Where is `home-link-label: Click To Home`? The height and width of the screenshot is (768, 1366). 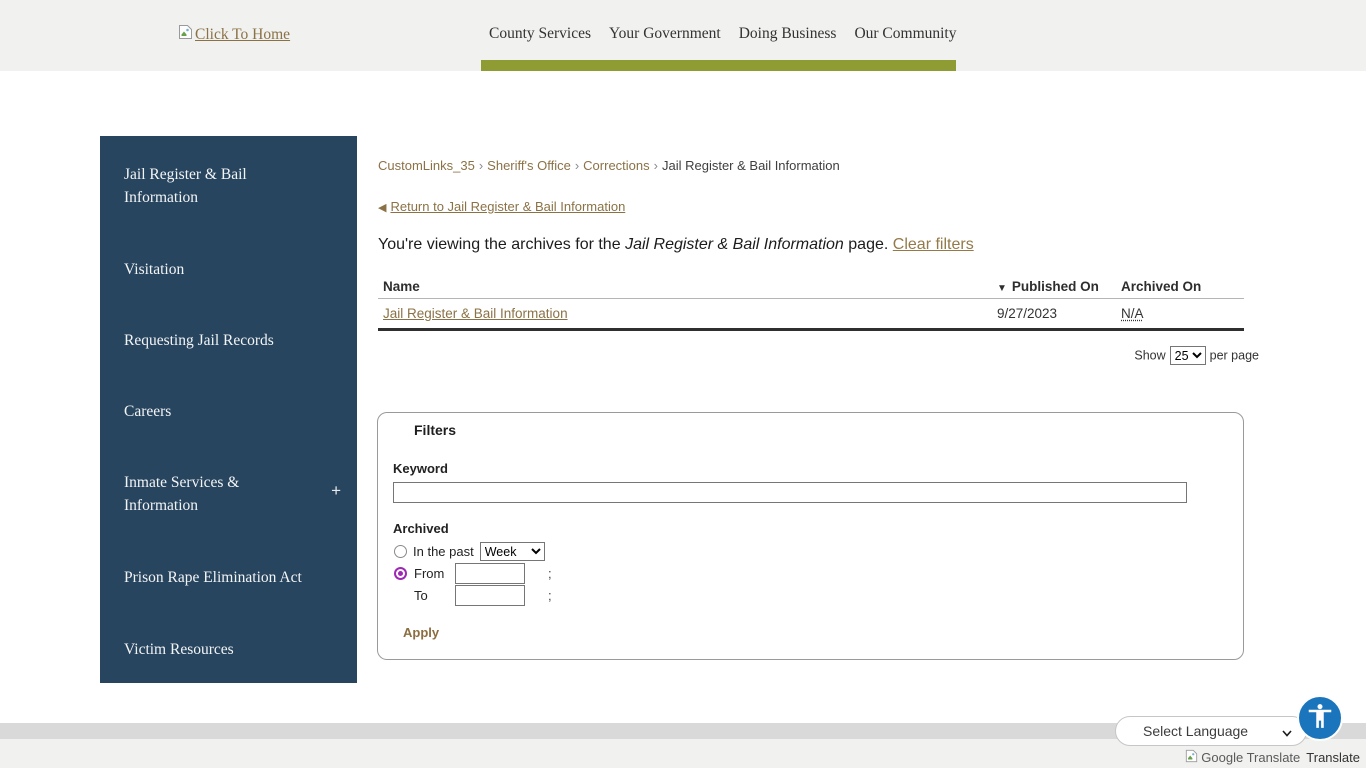 home-link-label: Click To Home is located at coordinates (243, 34).